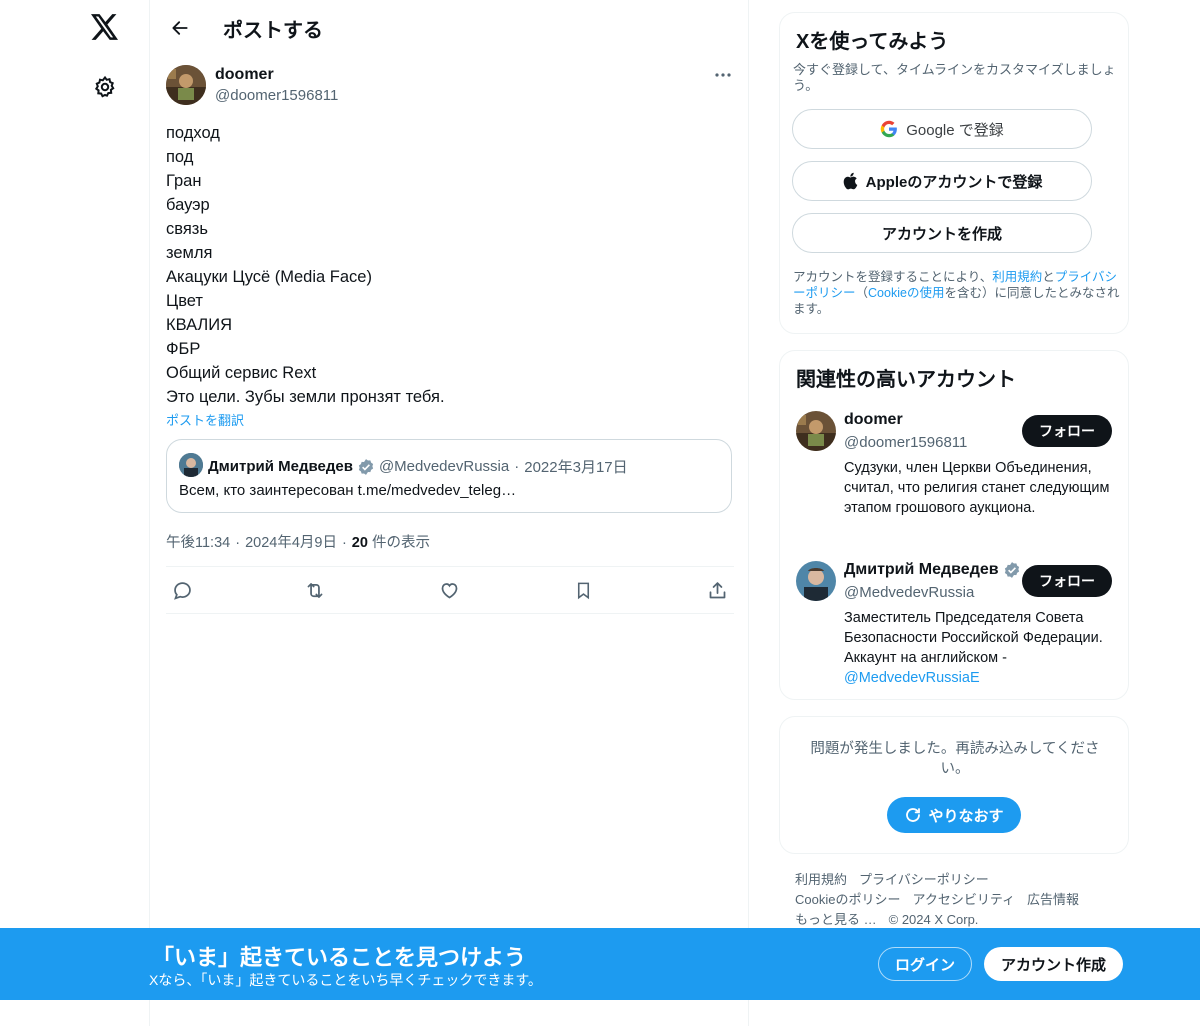  Describe the element at coordinates (954, 182) in the screenshot. I see `apple-signup-label: Appleのアカウントで登録` at that location.